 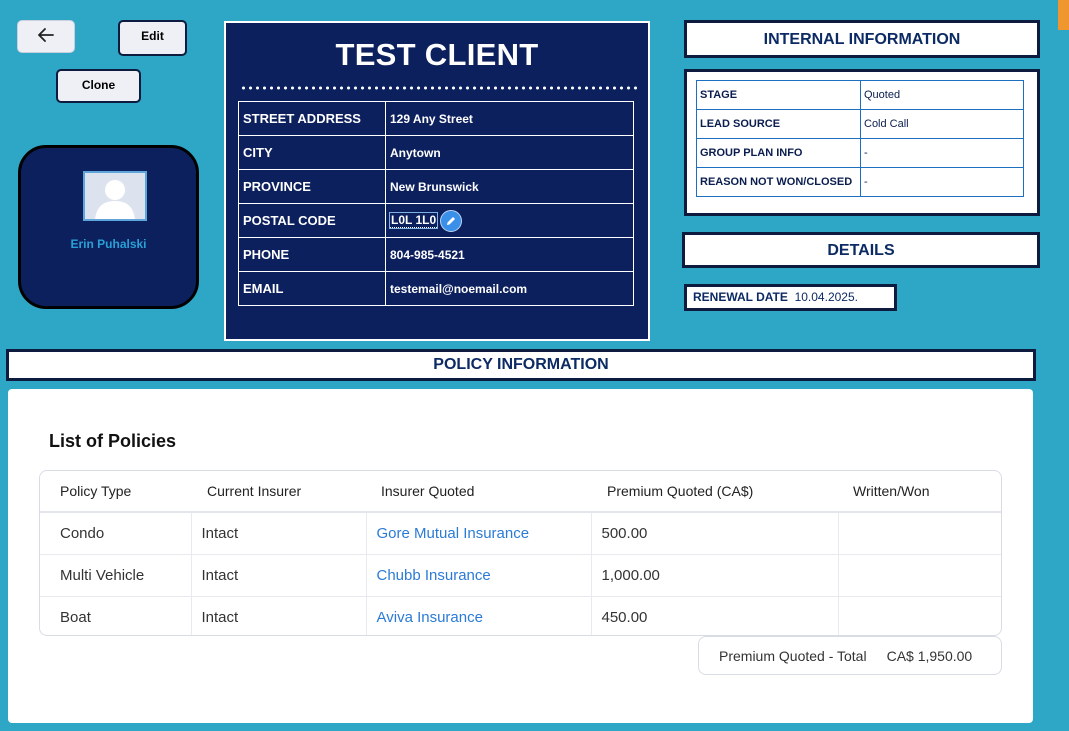 I want to click on avatar, so click(x=115, y=196).